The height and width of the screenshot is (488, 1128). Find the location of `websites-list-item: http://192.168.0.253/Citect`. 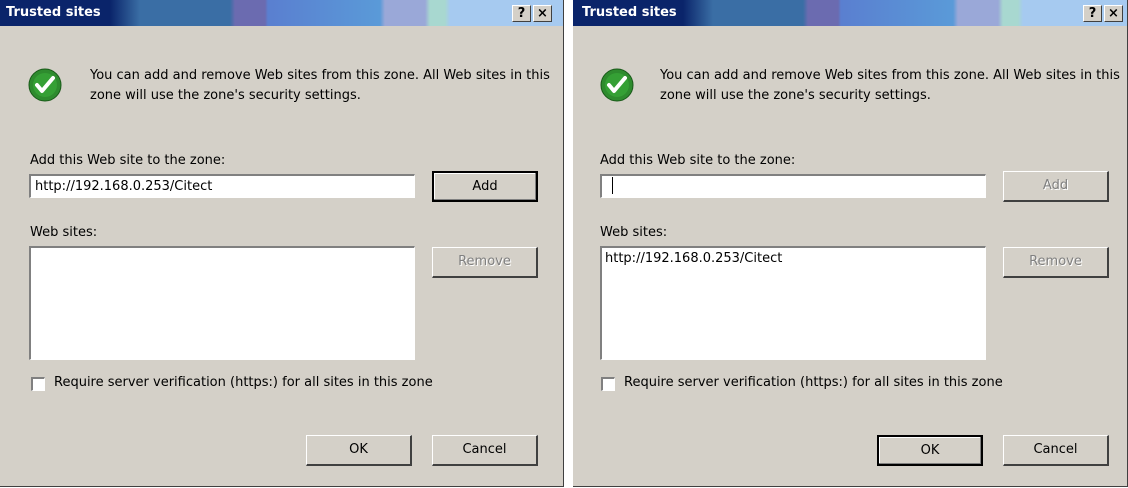

websites-list-item: http://192.168.0.253/Citect is located at coordinates (793, 259).